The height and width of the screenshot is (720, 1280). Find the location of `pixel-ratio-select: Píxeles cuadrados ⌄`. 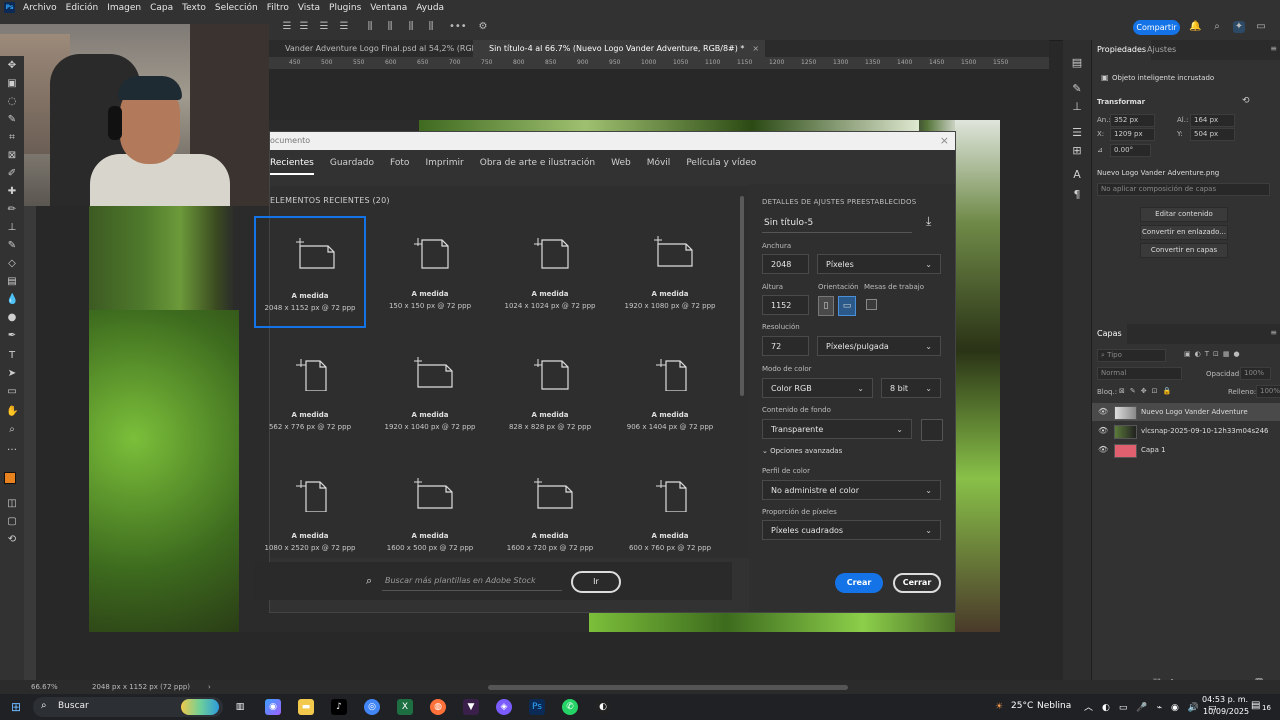

pixel-ratio-select: Píxeles cuadrados ⌄ is located at coordinates (851, 530).